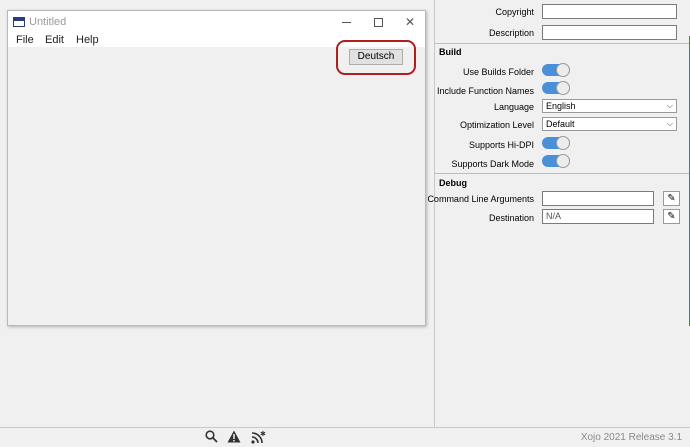  I want to click on feed-icon: ✱, so click(258, 438).